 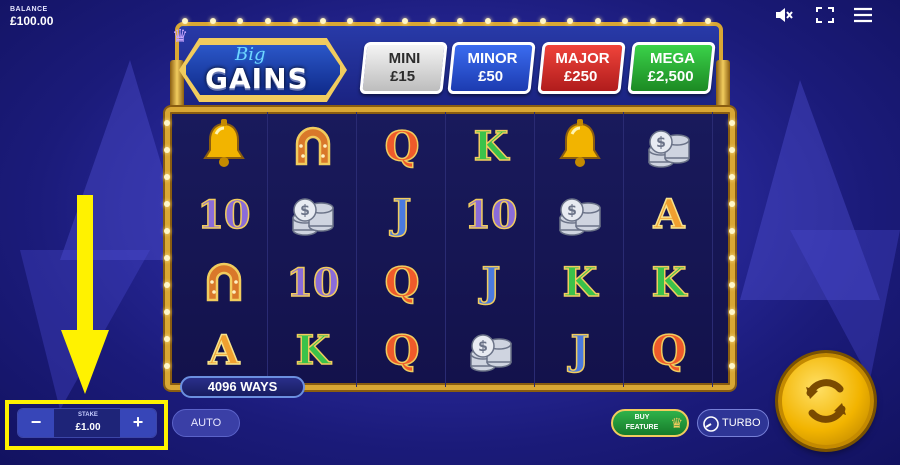 What do you see at coordinates (88, 415) in the screenshot?
I see `stake-label: STAKE` at bounding box center [88, 415].